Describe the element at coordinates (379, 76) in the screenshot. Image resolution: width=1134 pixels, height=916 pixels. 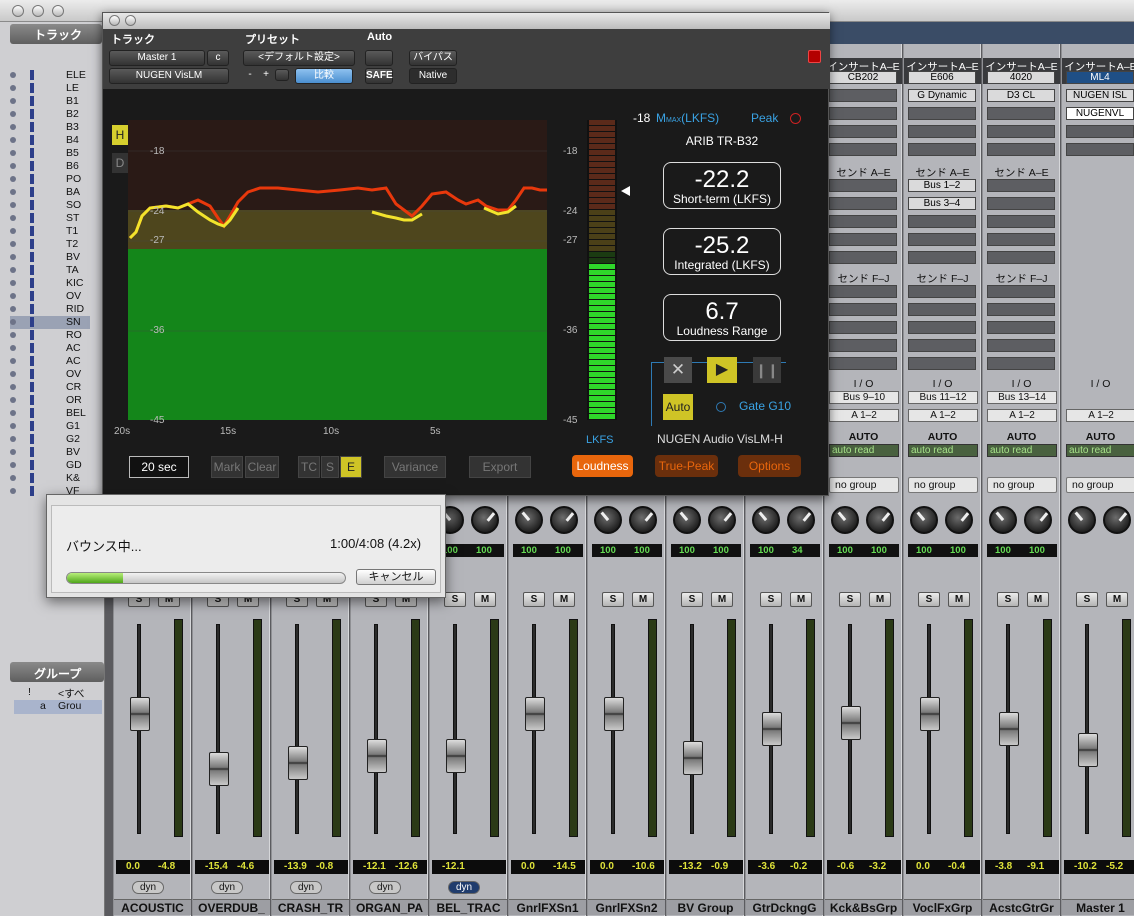
I see `safe-button: SAFE` at that location.